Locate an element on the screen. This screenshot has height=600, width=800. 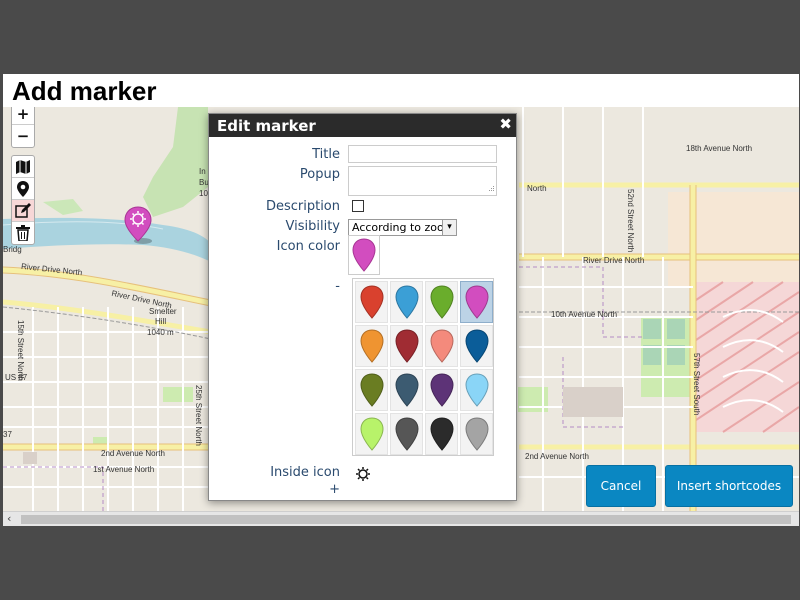
title-bar: Add marker is located at coordinates (401, 90).